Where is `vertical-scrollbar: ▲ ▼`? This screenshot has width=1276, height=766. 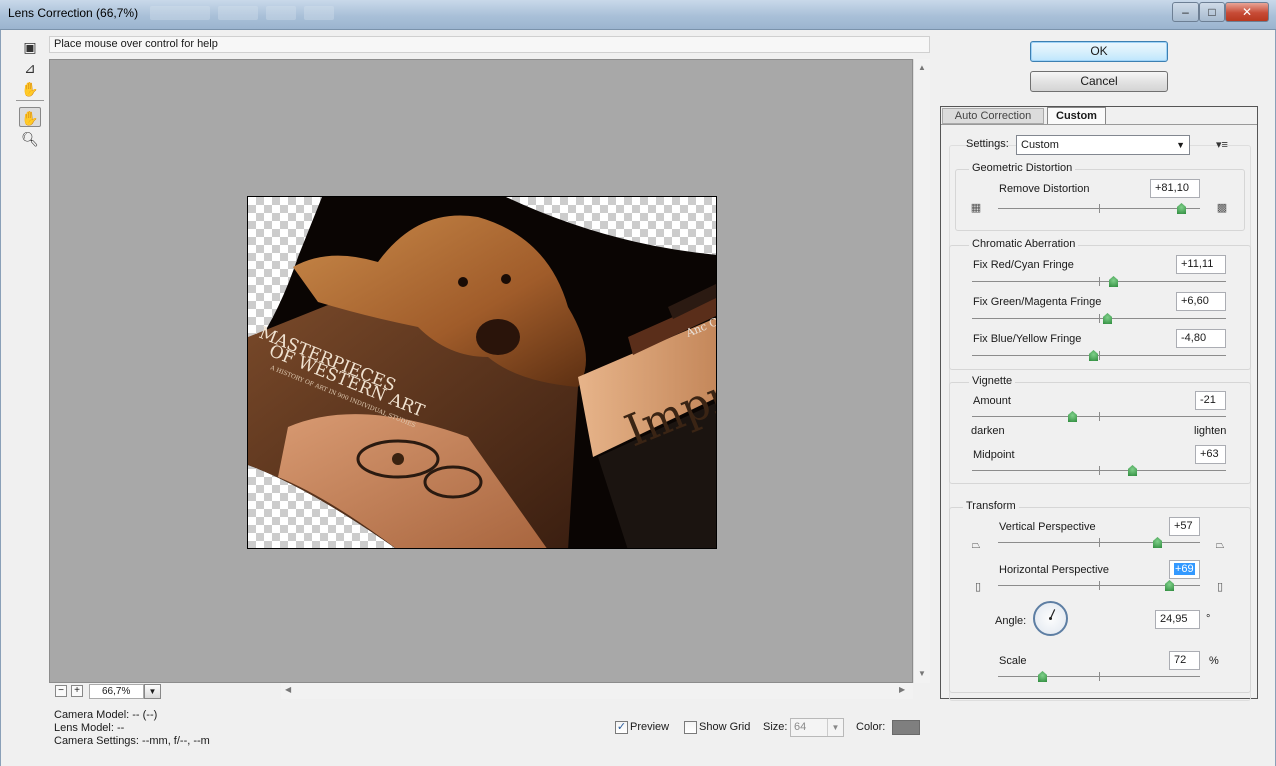 vertical-scrollbar: ▲ ▼ is located at coordinates (921, 371).